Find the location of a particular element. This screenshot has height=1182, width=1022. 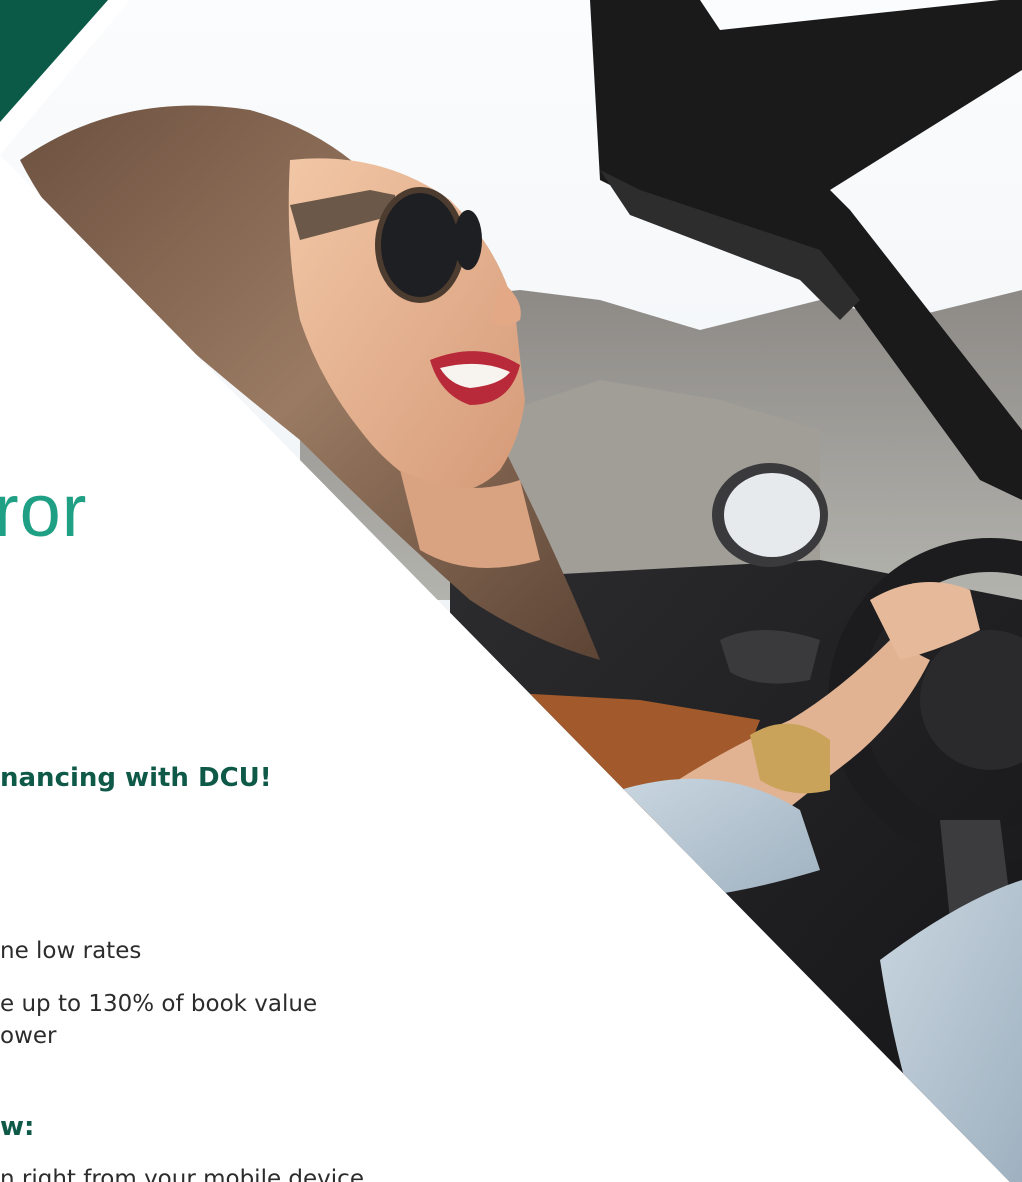

bullet-low-rates: ne low rates is located at coordinates (71, 951).